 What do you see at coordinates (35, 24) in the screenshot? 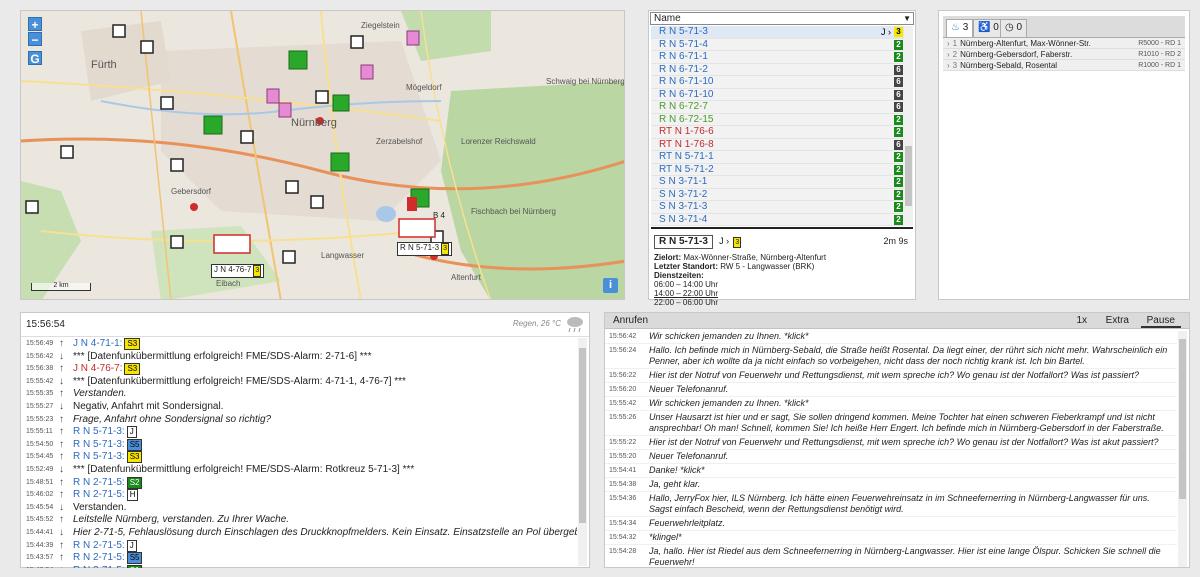
I see `zoom-in-button: +` at bounding box center [35, 24].